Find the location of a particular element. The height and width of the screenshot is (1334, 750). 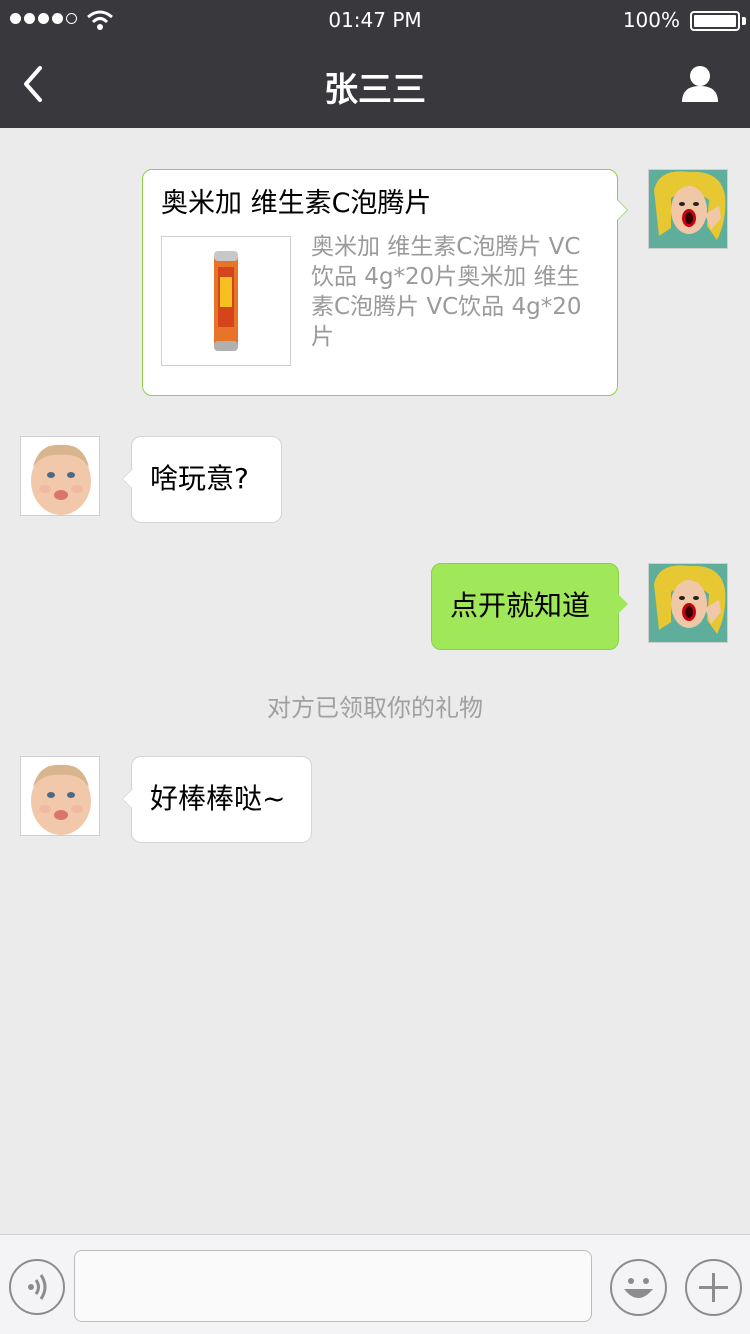

more-button is located at coordinates (713, 1287).